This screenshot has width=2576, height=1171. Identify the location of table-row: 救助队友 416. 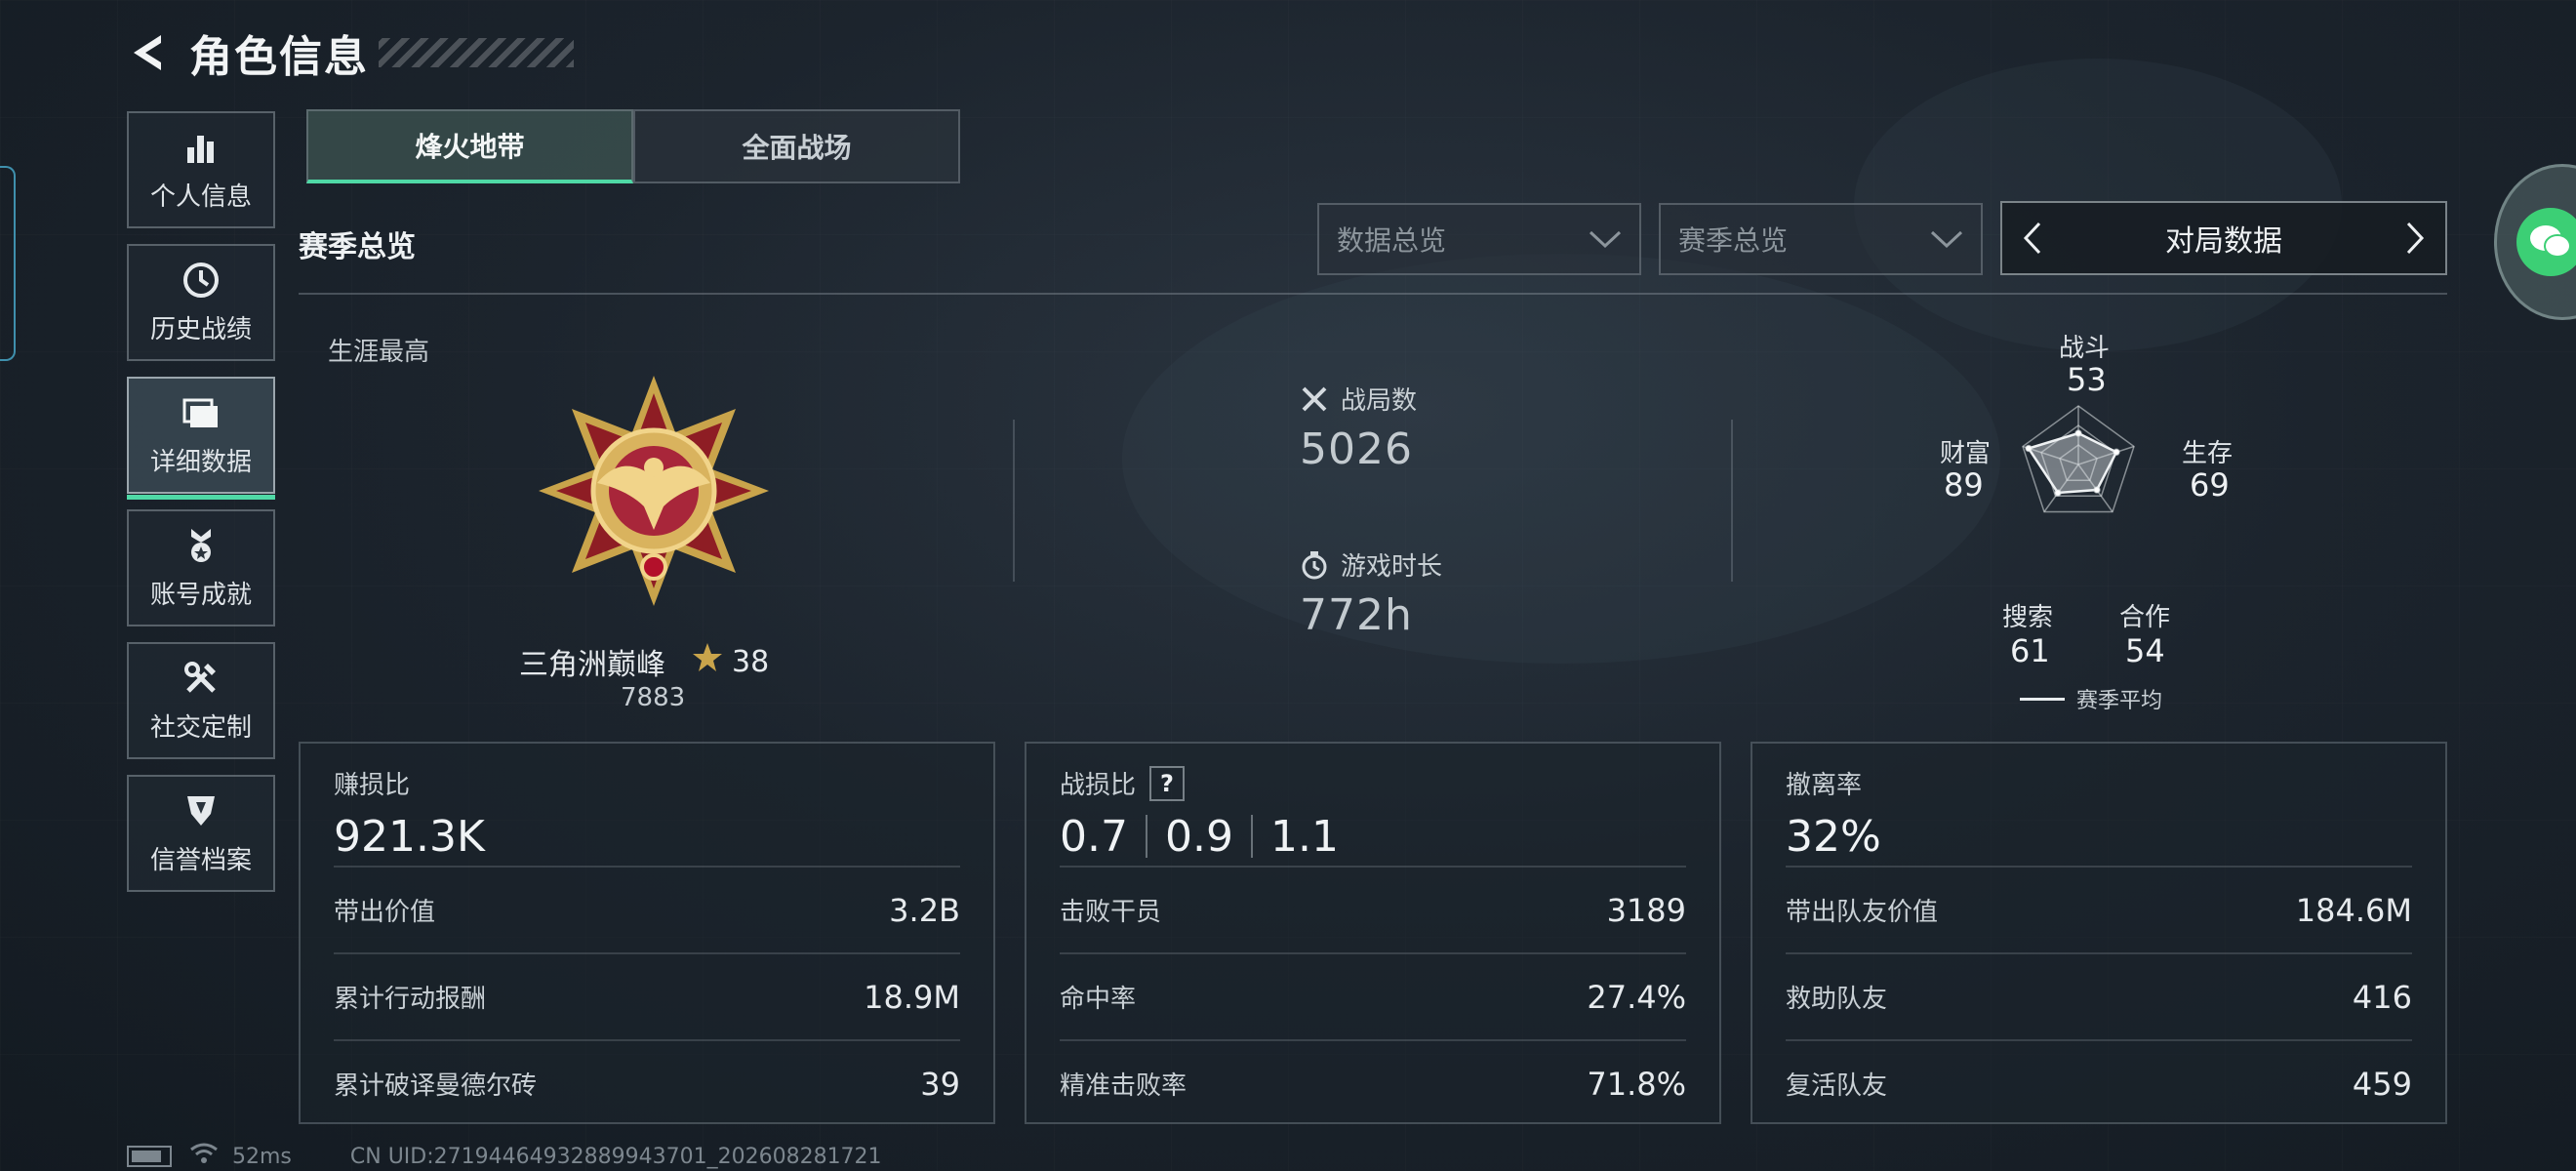
(2099, 995).